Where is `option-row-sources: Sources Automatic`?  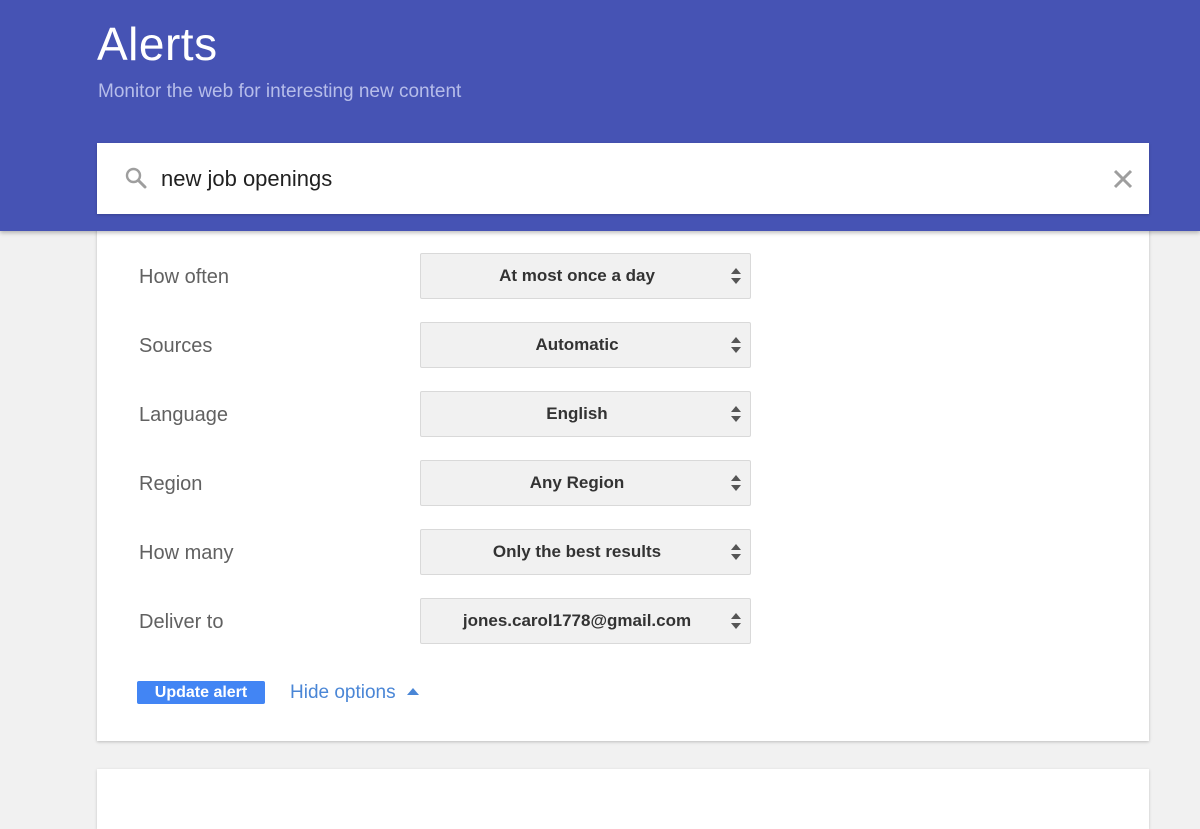
option-row-sources: Sources Automatic is located at coordinates (623, 345).